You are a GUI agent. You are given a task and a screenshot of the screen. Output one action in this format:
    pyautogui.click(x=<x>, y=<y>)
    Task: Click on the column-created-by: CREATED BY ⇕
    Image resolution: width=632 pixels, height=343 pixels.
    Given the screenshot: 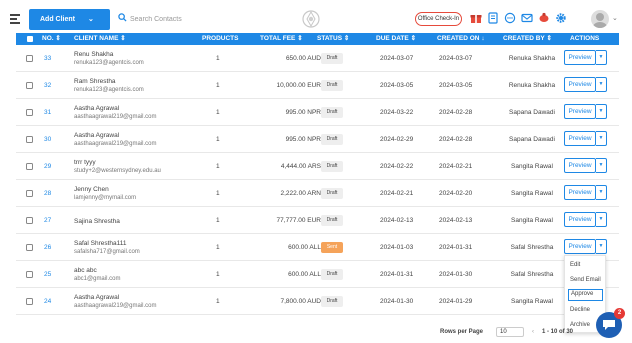 What is the action you would take?
    pyautogui.click(x=527, y=39)
    